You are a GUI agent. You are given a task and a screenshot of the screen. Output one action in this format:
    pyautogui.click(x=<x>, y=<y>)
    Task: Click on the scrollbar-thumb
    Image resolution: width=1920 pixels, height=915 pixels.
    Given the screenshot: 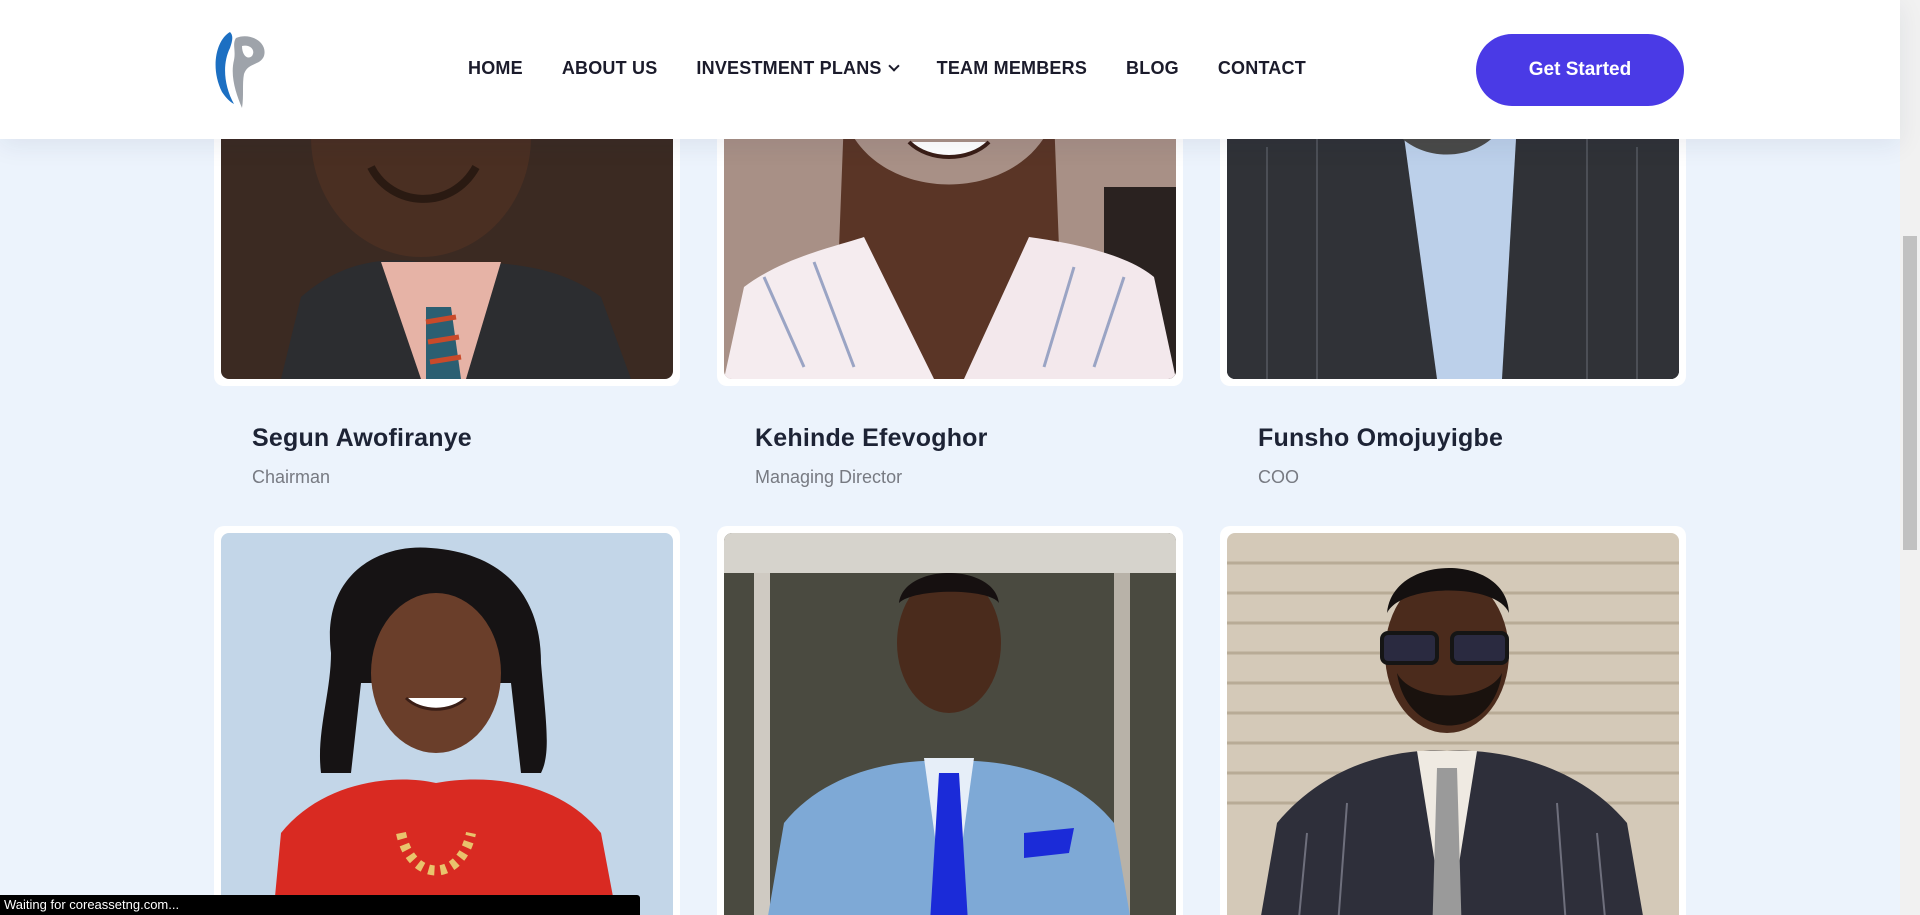 What is the action you would take?
    pyautogui.click(x=1910, y=393)
    